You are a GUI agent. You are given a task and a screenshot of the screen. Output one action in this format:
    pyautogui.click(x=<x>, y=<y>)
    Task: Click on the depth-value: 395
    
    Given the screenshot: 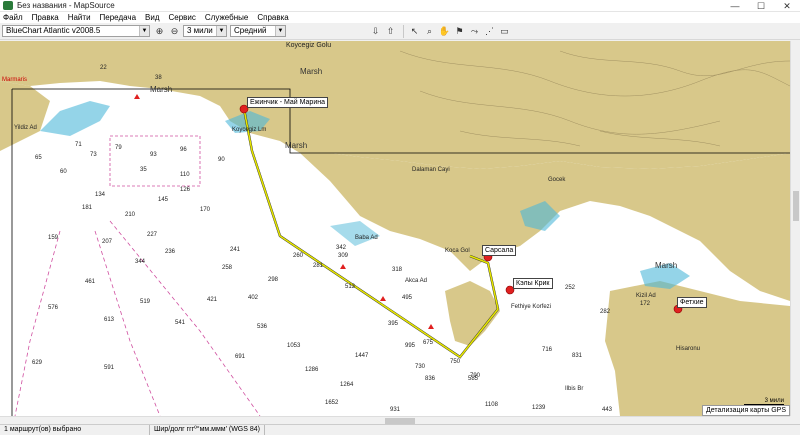 What is the action you would take?
    pyautogui.click(x=393, y=324)
    